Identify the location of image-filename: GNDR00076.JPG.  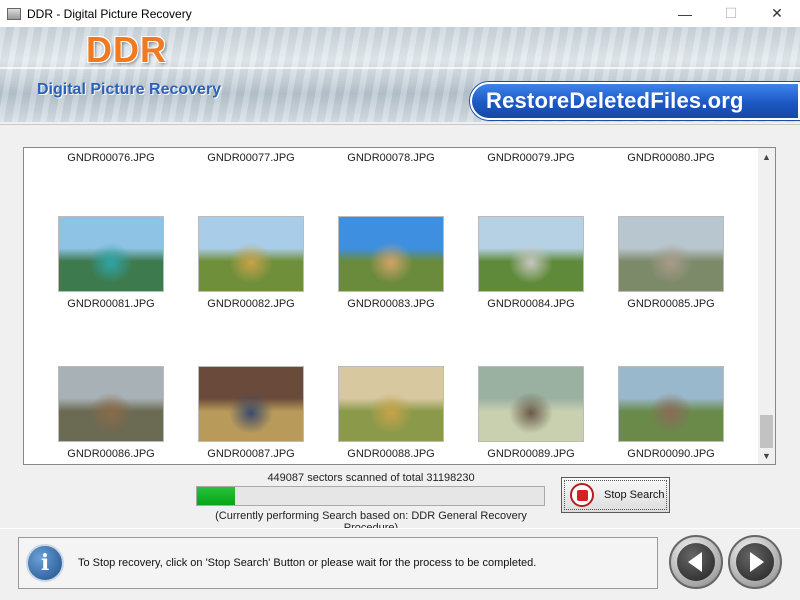
(111, 158).